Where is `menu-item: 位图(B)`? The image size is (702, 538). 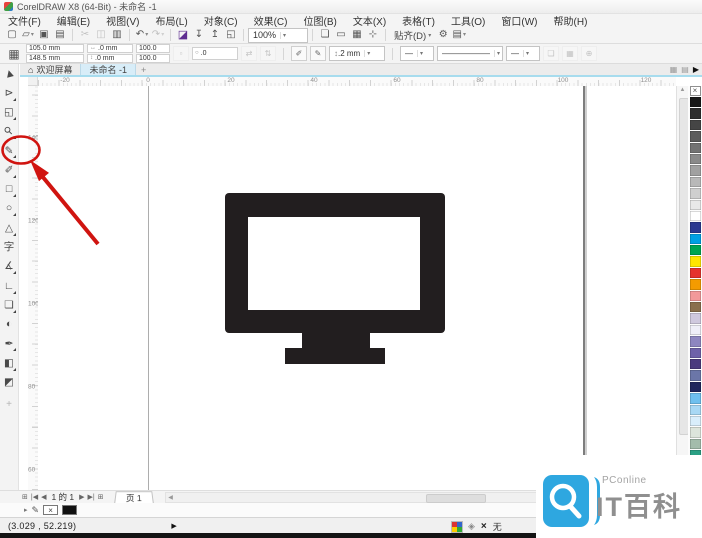
menu-item: 位图(B) is located at coordinates (319, 21).